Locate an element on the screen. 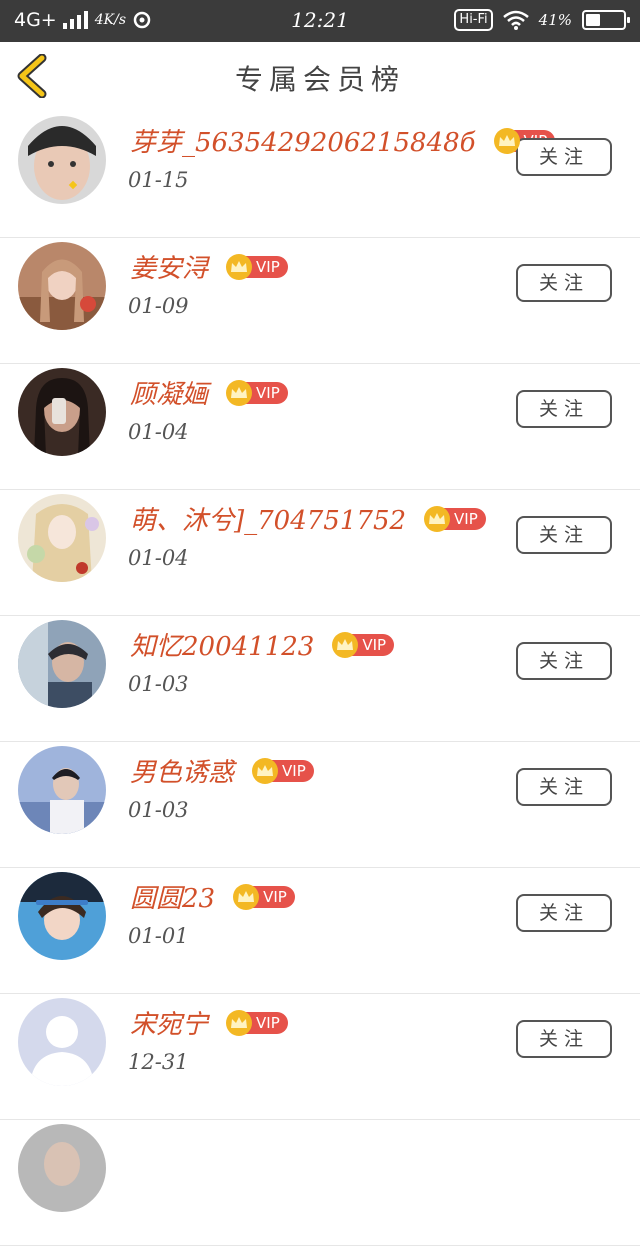 This screenshot has width=640, height=1246. hifi-badge: Hi-Fi is located at coordinates (473, 20).